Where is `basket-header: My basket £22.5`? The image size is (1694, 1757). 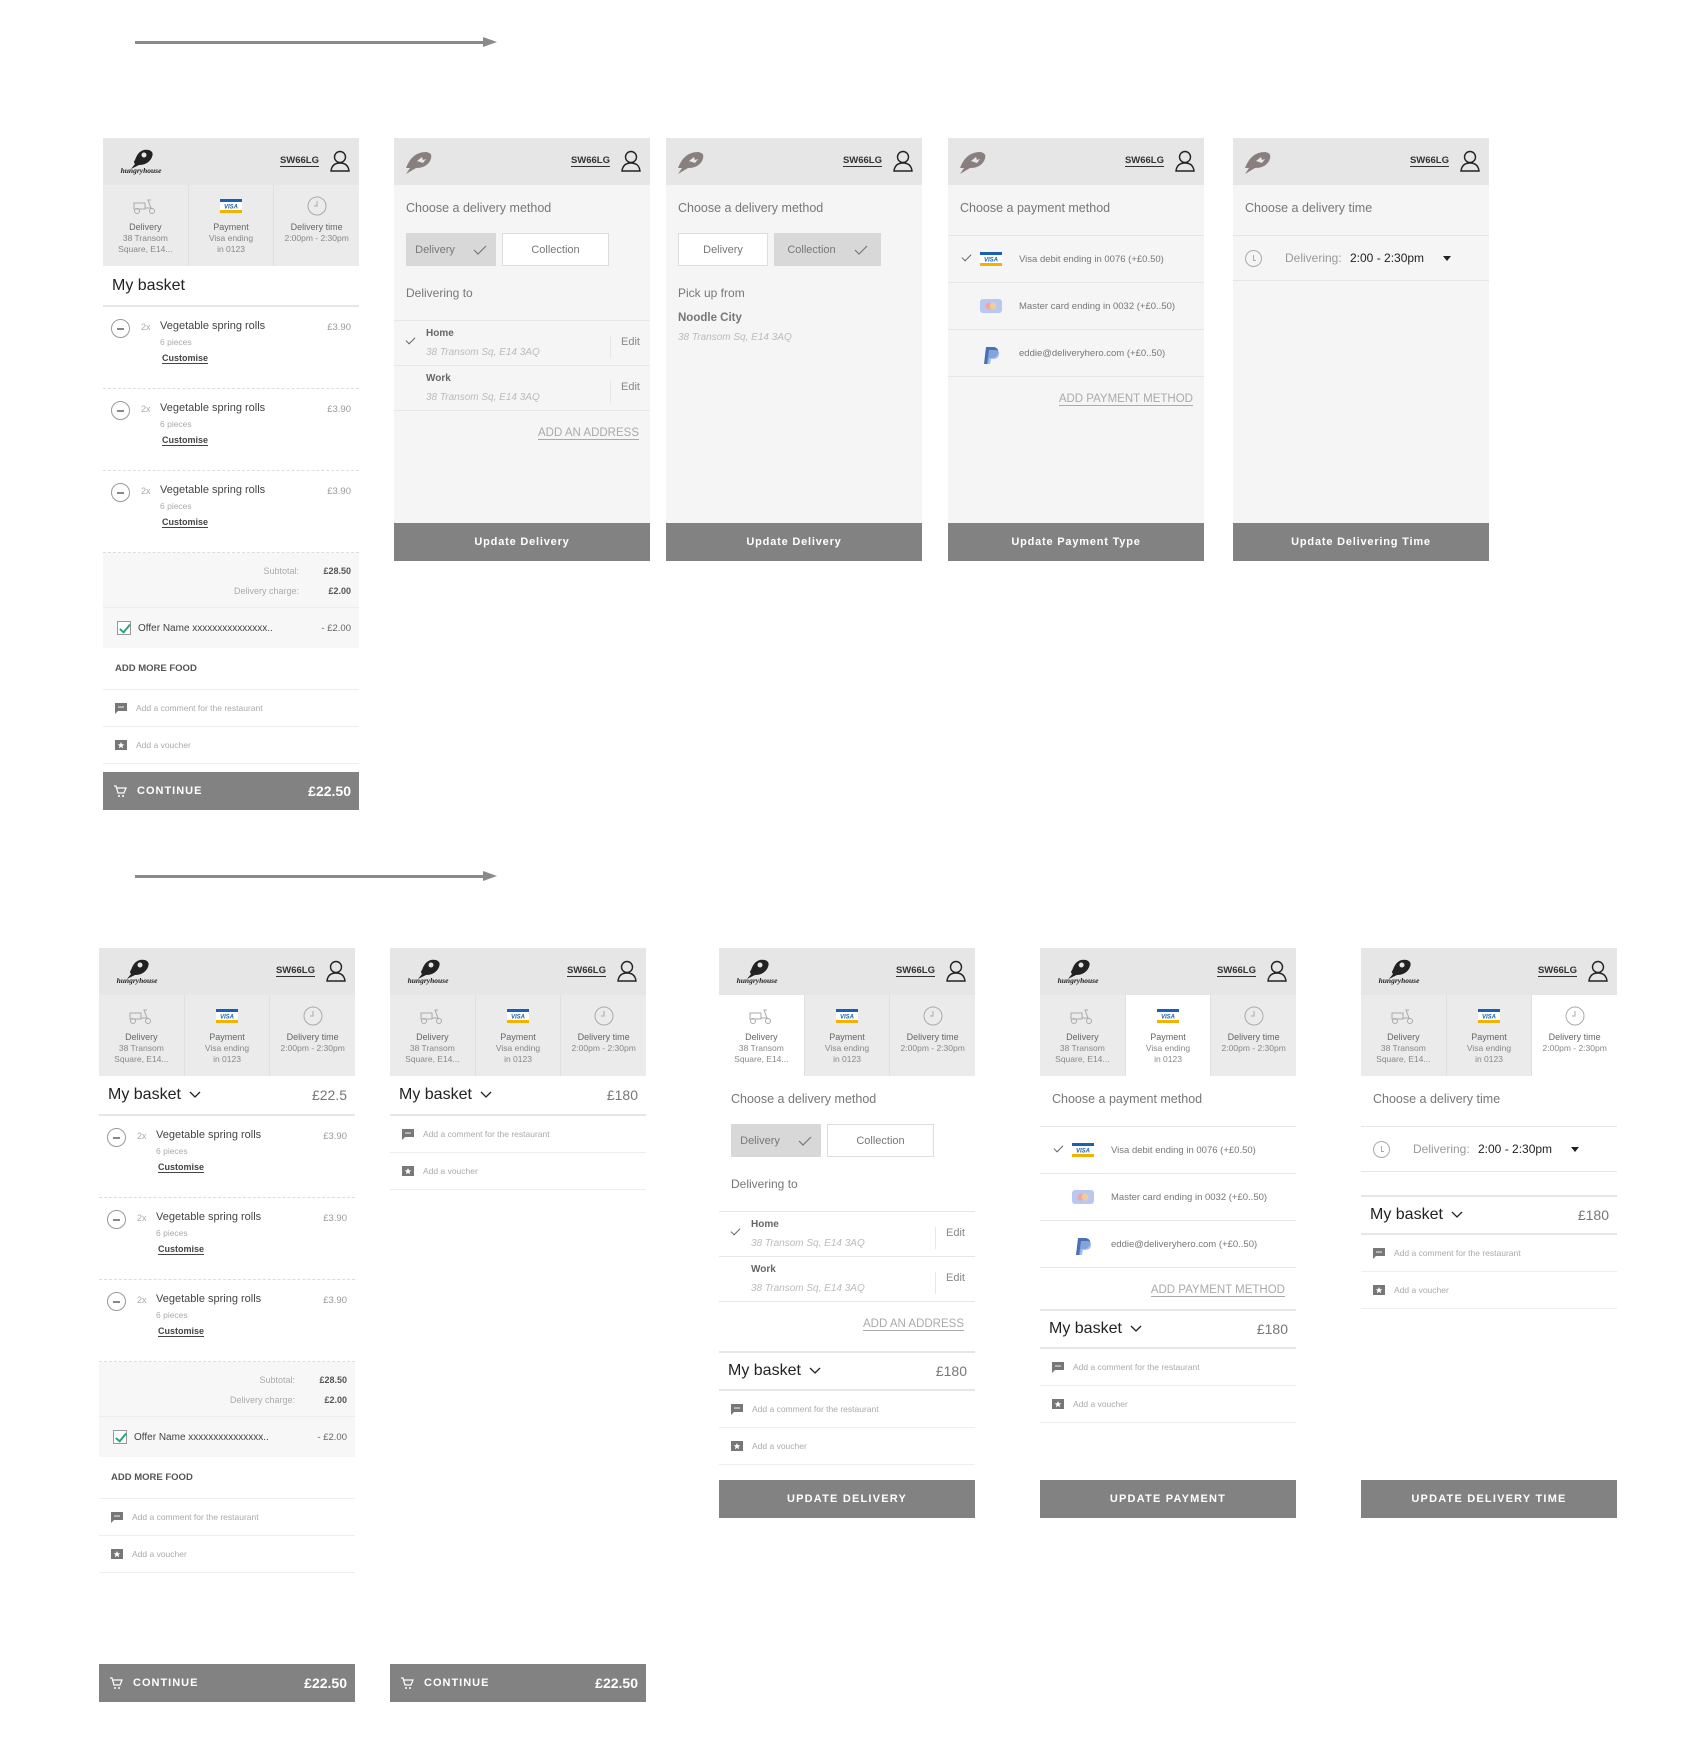 basket-header: My basket £22.5 is located at coordinates (227, 1096).